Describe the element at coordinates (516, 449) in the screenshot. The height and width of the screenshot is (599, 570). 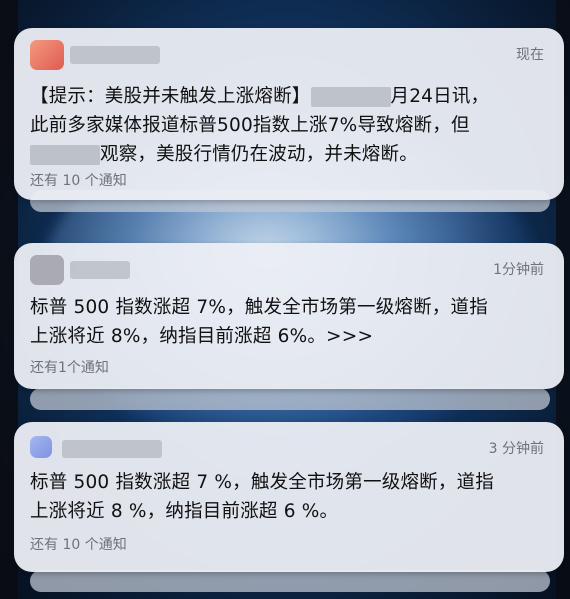
I see `notification-time: 3 分钟前` at that location.